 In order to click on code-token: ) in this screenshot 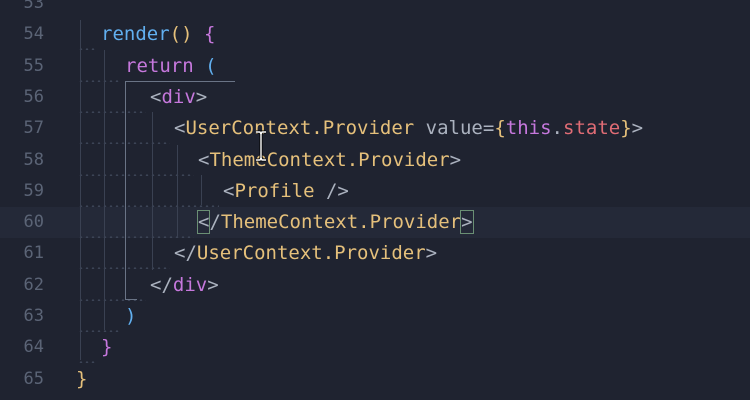, I will do `click(131, 316)`.